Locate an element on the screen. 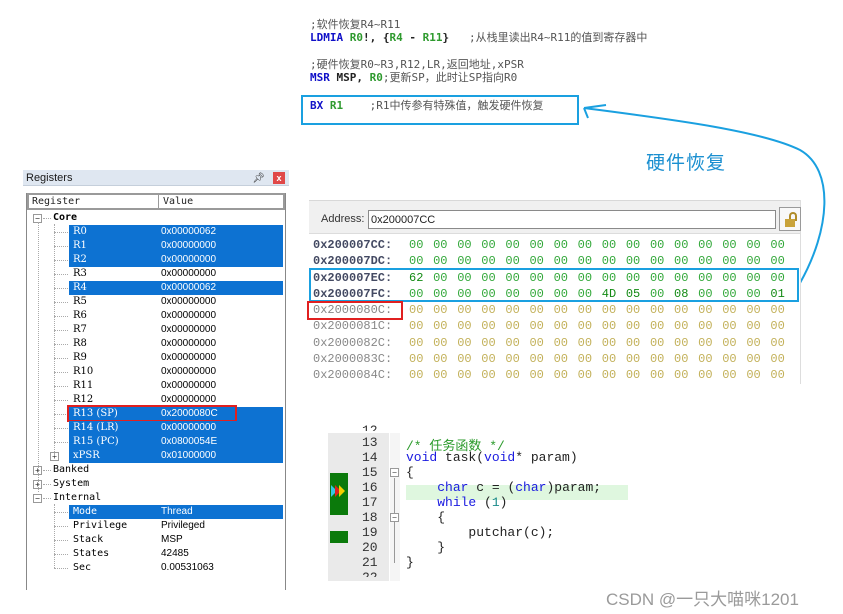 The height and width of the screenshot is (614, 843). register-row: R0 0x00000062 is located at coordinates (156, 232).